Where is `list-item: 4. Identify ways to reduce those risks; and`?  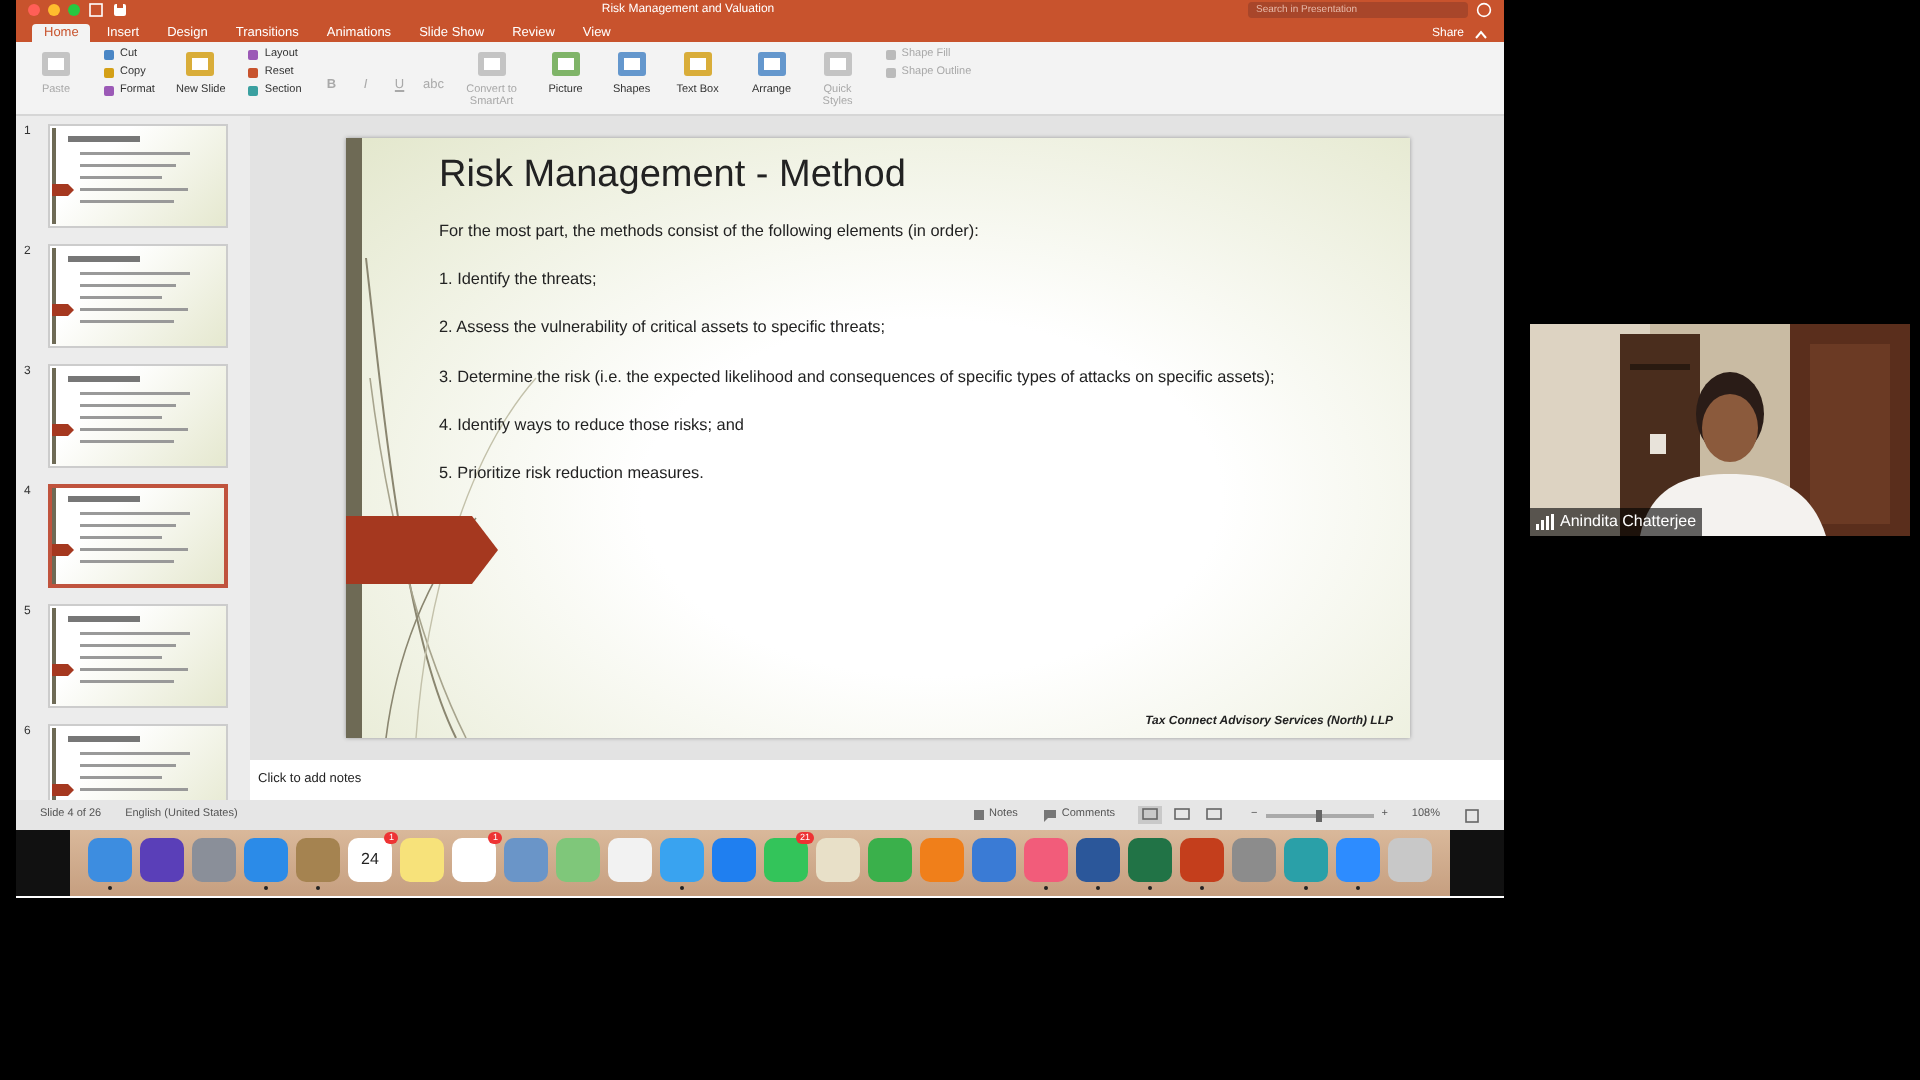
list-item: 4. Identify ways to reduce those risks; and is located at coordinates (592, 425).